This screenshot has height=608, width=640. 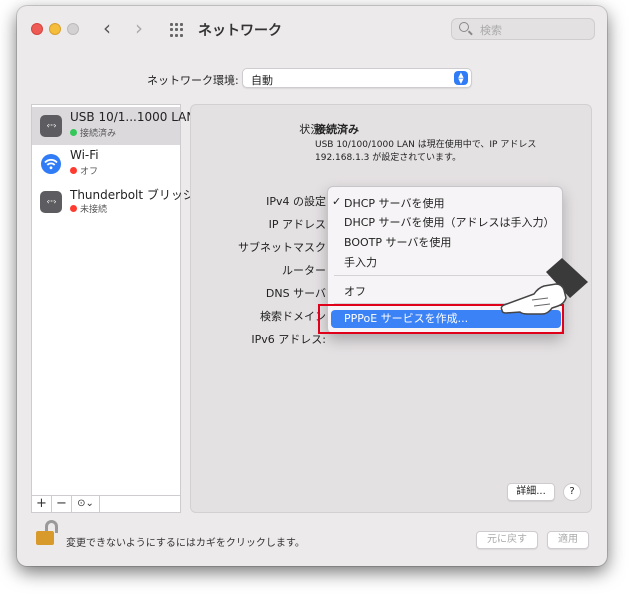 I want to click on help-button: ?, so click(x=572, y=492).